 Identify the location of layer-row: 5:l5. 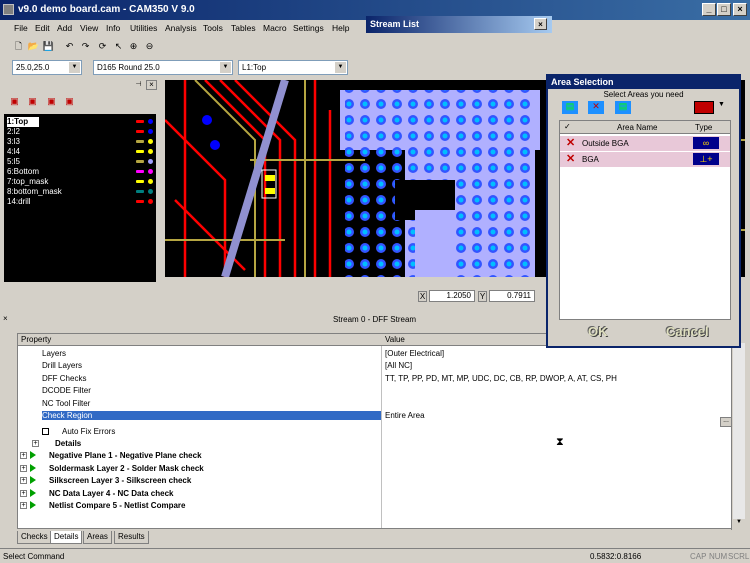
(13, 162).